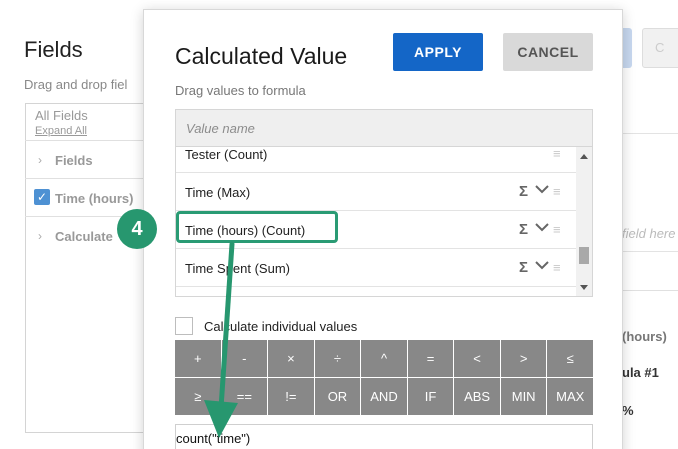  Describe the element at coordinates (337, 396) in the screenshot. I see `operator-or-button: OR` at that location.